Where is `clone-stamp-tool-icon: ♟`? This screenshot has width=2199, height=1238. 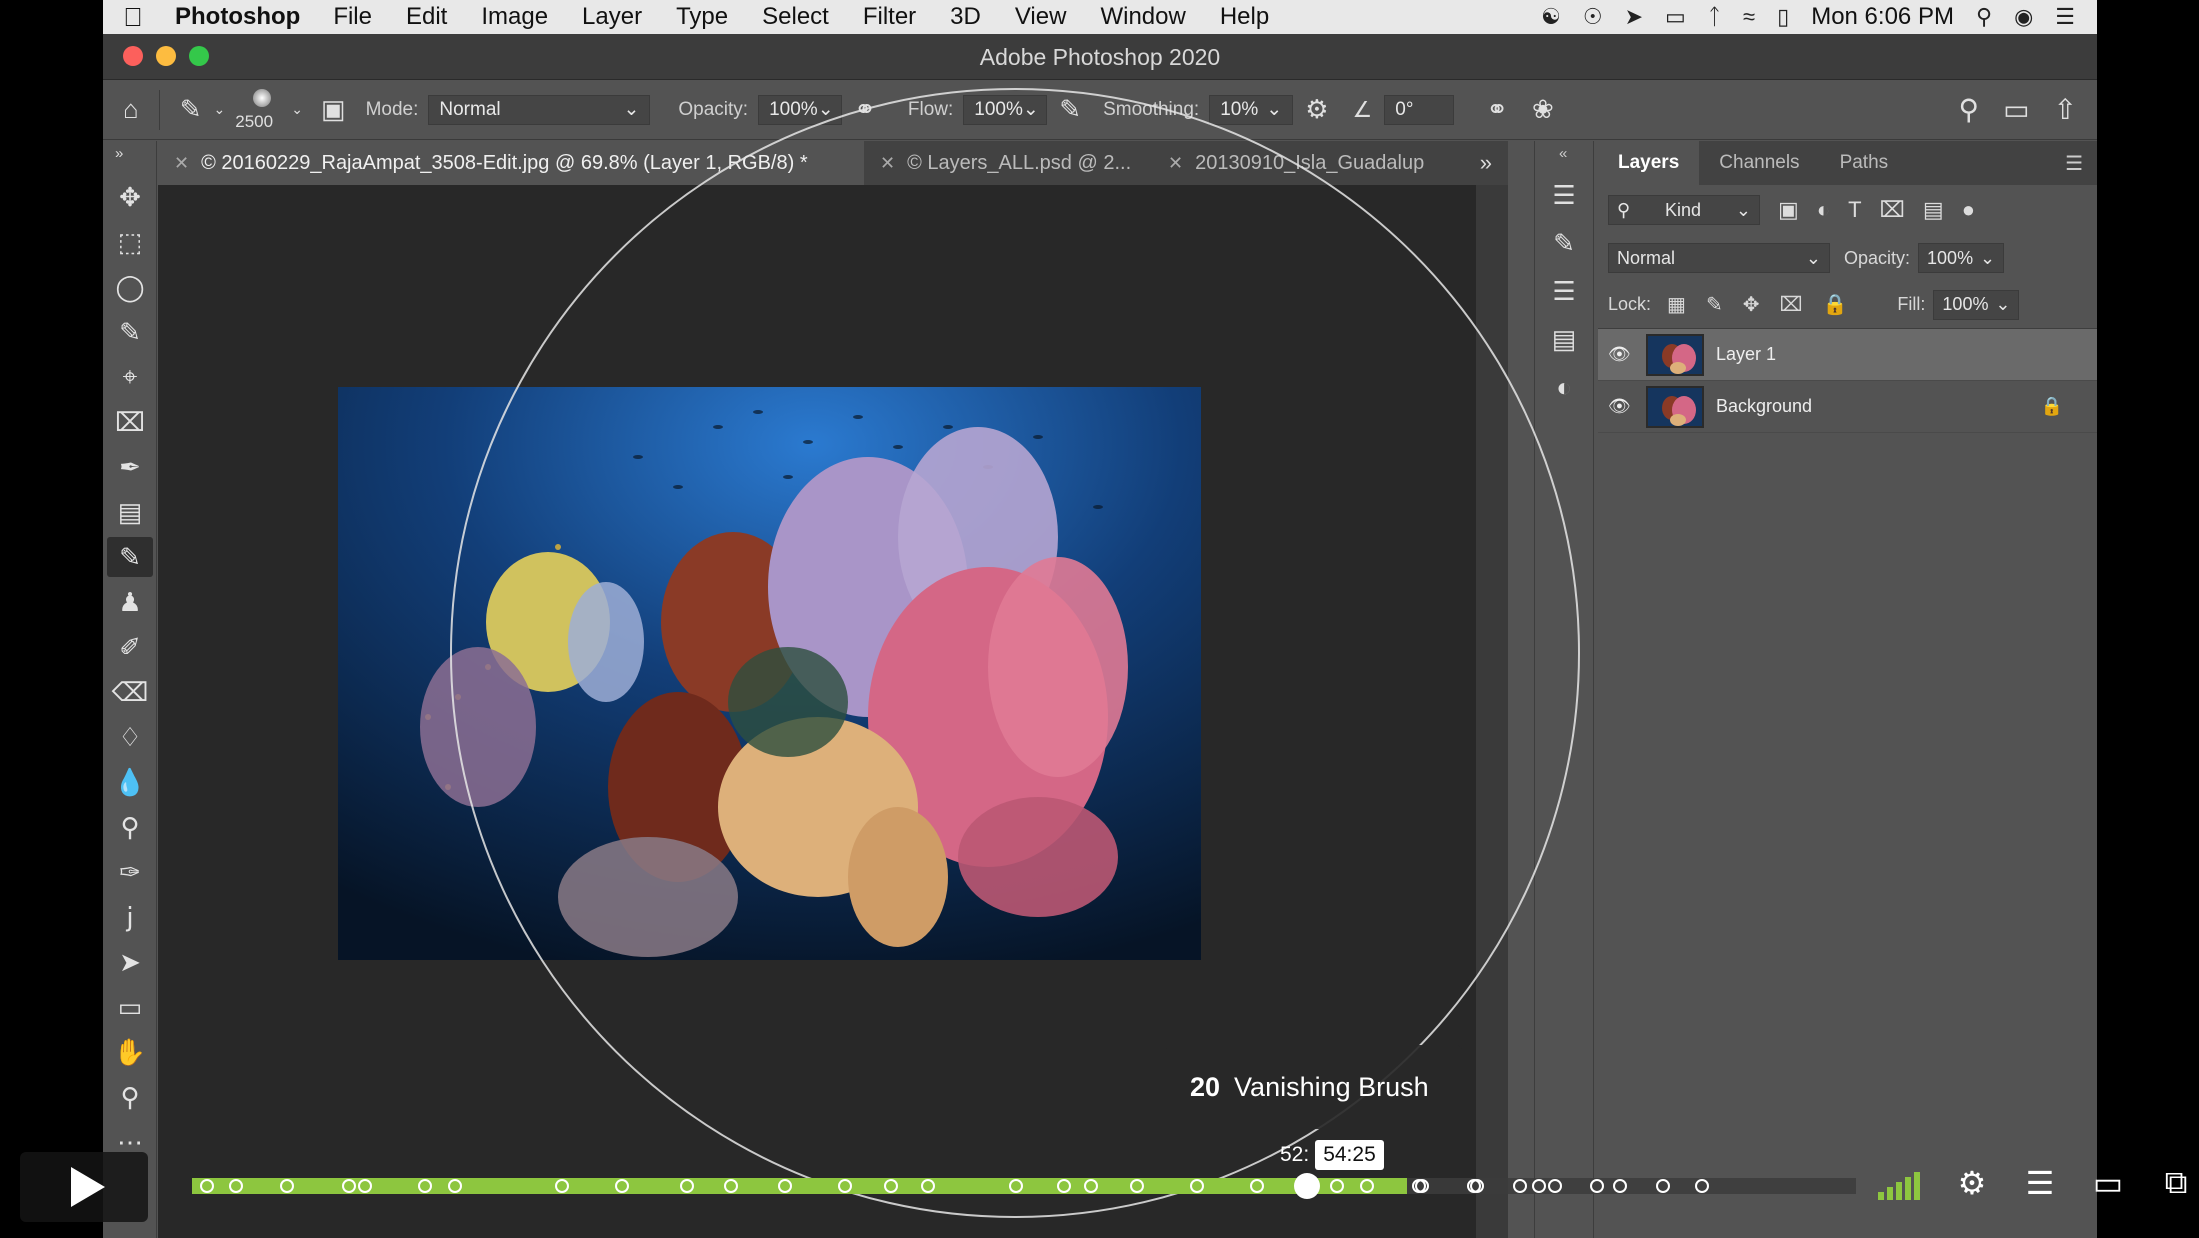 clone-stamp-tool-icon: ♟ is located at coordinates (130, 602).